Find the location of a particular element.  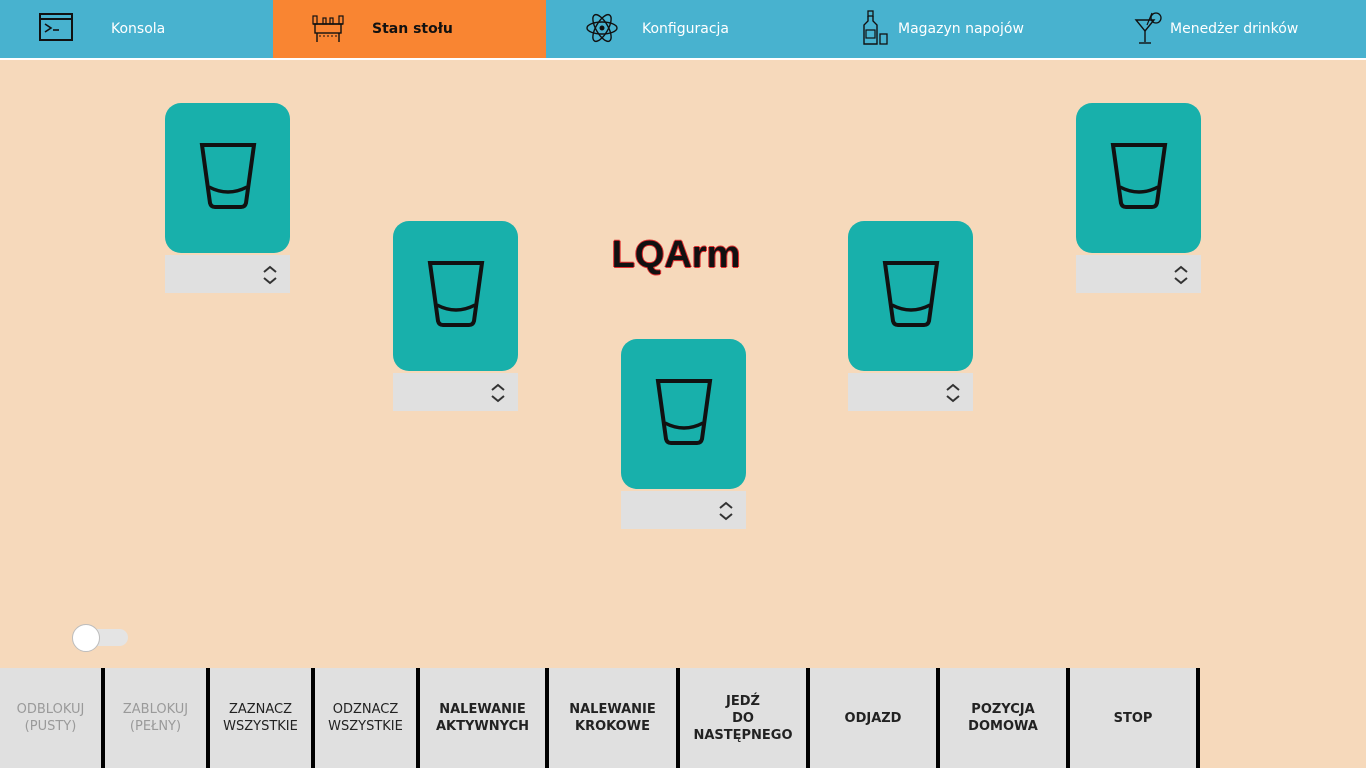

tab-magazyn-napojow: Magazyn napojów is located at coordinates (955, 29).